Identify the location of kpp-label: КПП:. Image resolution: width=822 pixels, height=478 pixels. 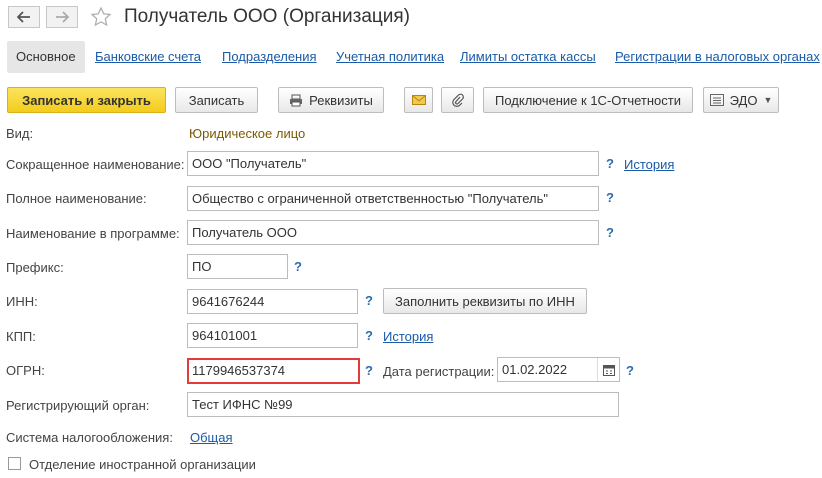
(21, 336).